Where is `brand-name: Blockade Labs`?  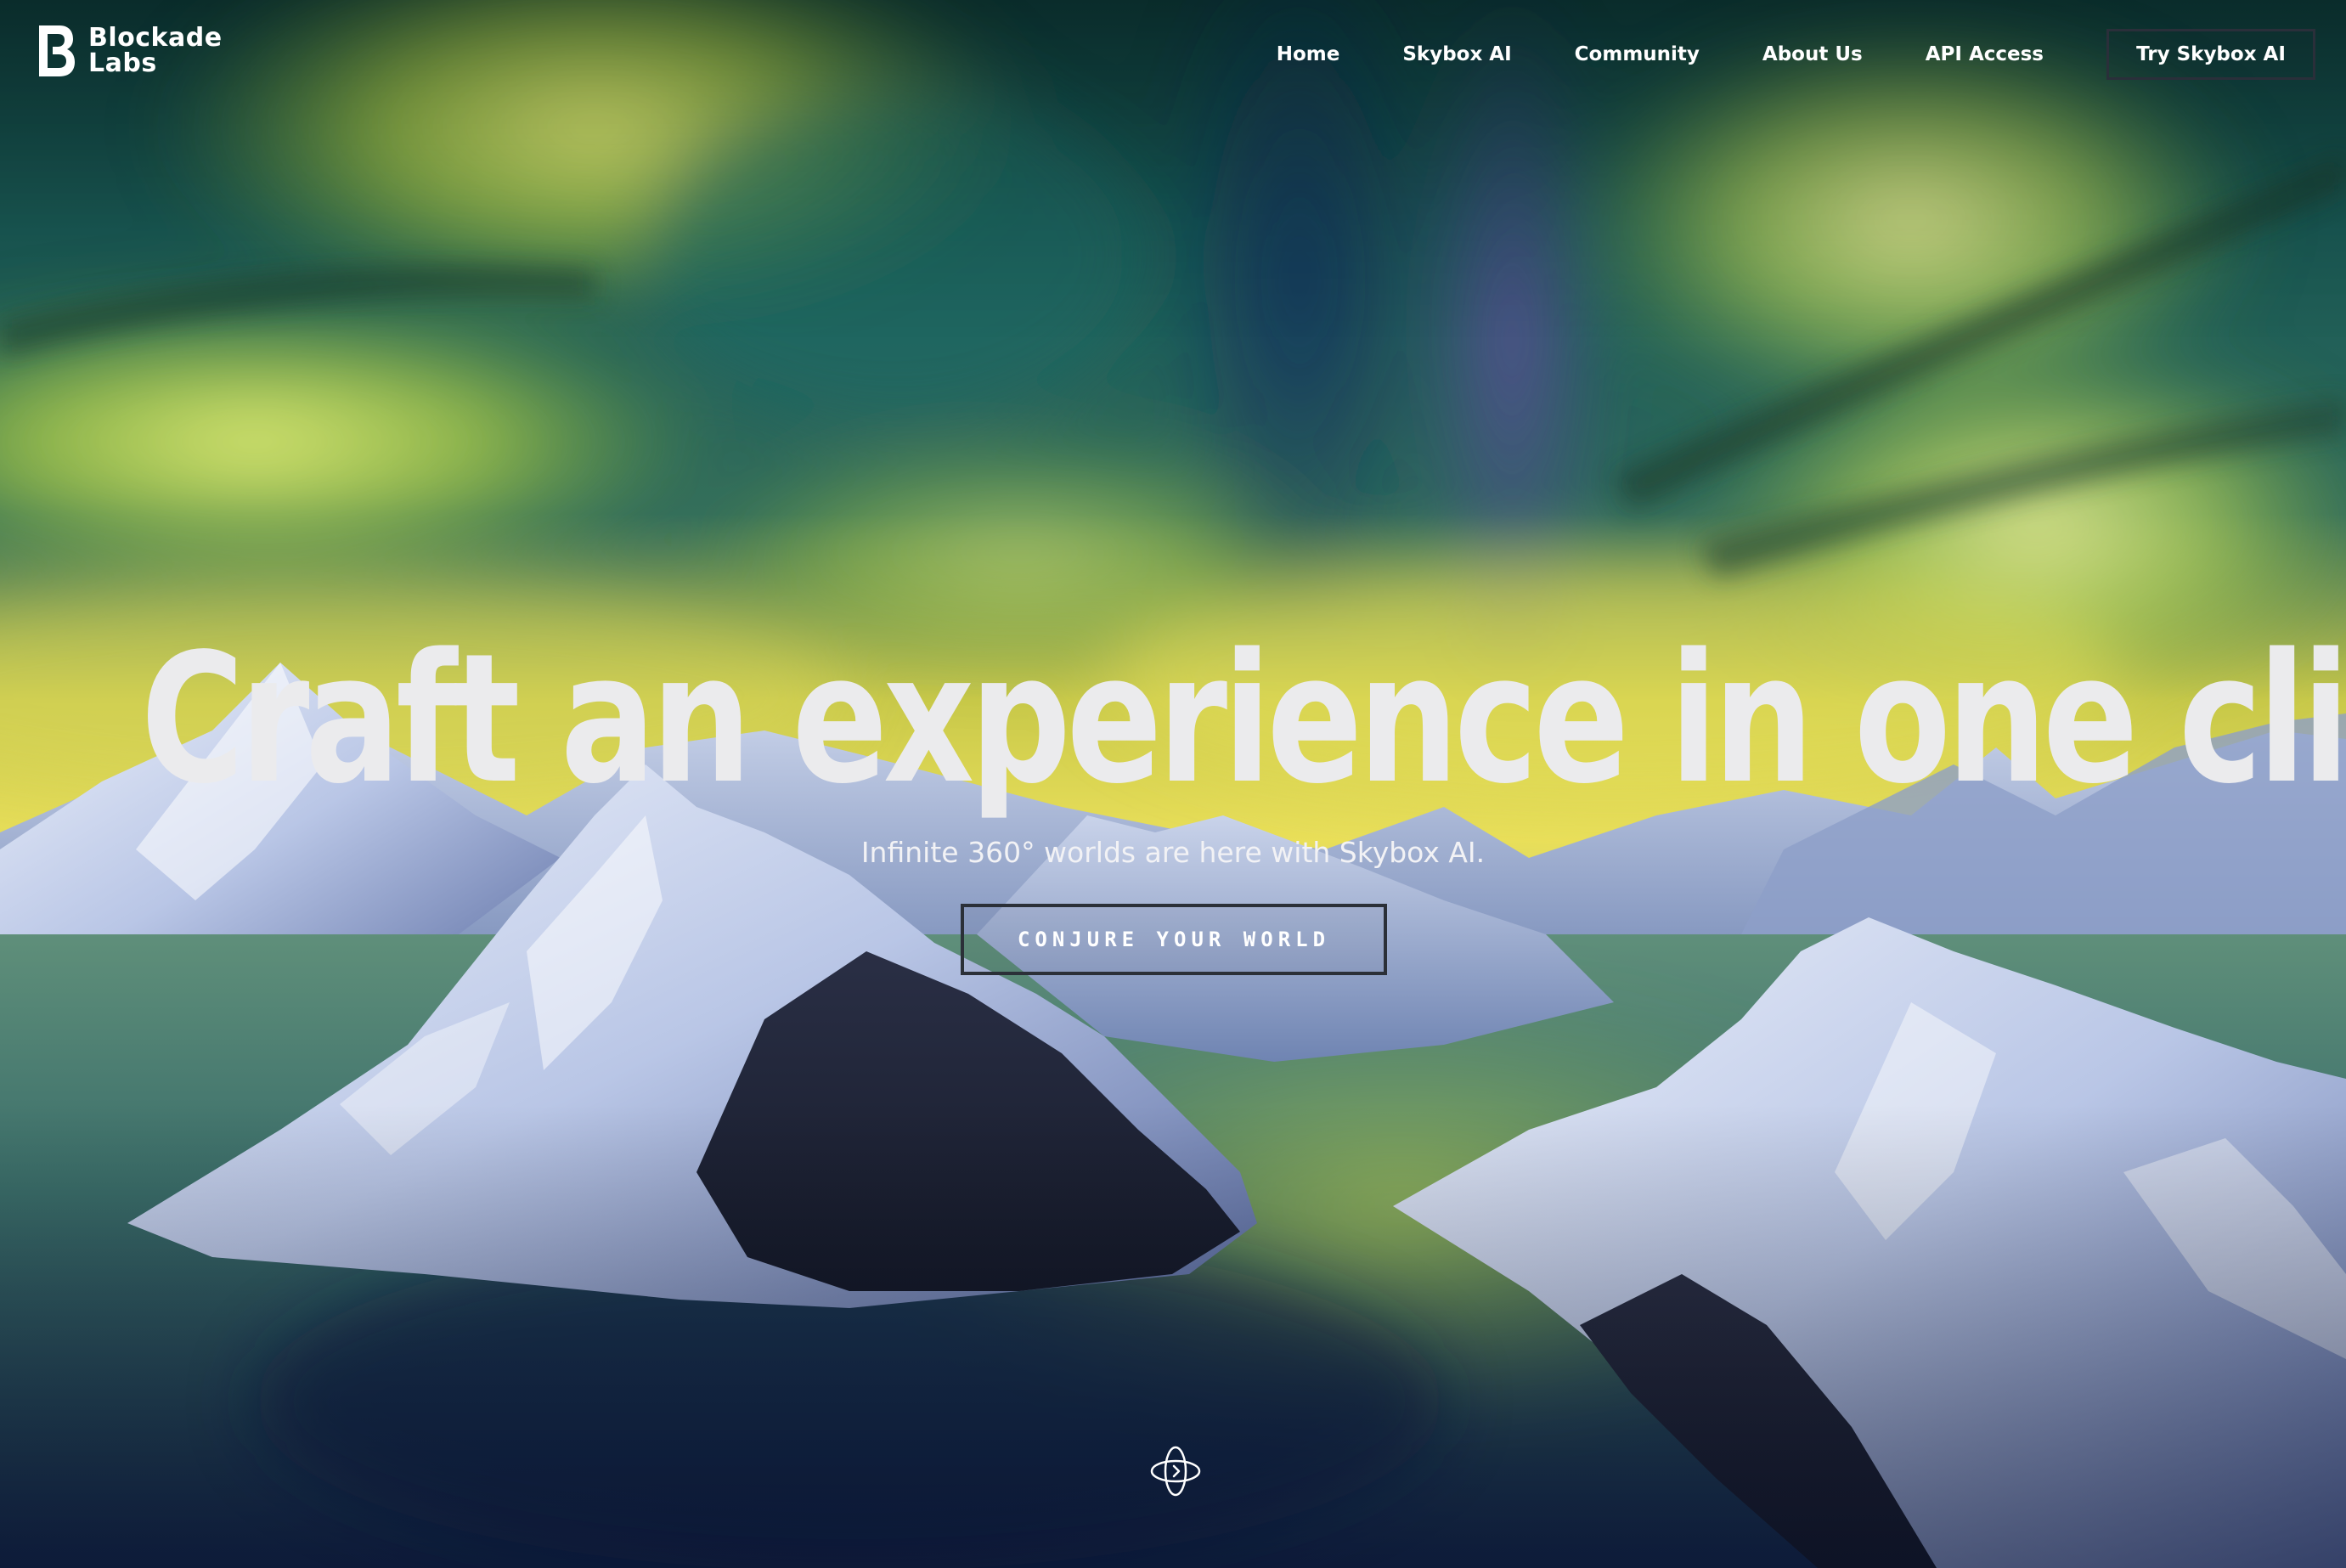 brand-name: Blockade Labs is located at coordinates (155, 51).